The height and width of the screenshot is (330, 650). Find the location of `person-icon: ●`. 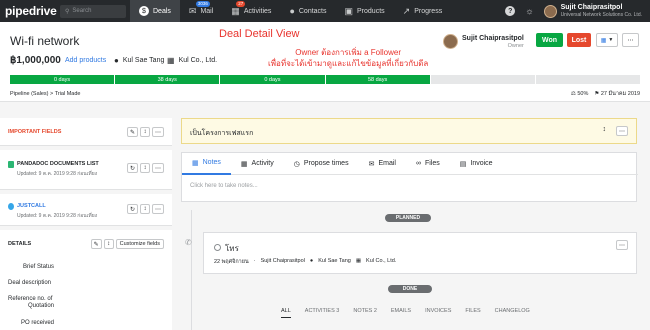

person-icon: ● is located at coordinates (292, 11).